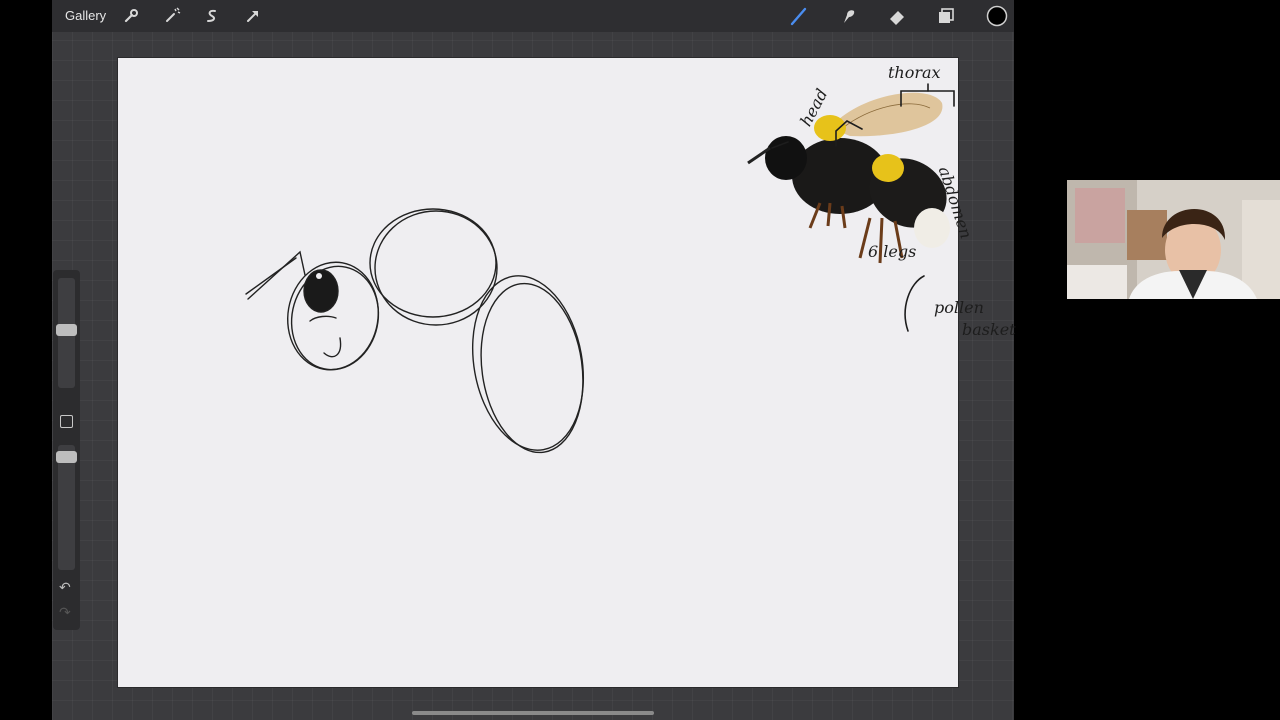  What do you see at coordinates (253, 16) in the screenshot?
I see `transform-arrow-icon` at bounding box center [253, 16].